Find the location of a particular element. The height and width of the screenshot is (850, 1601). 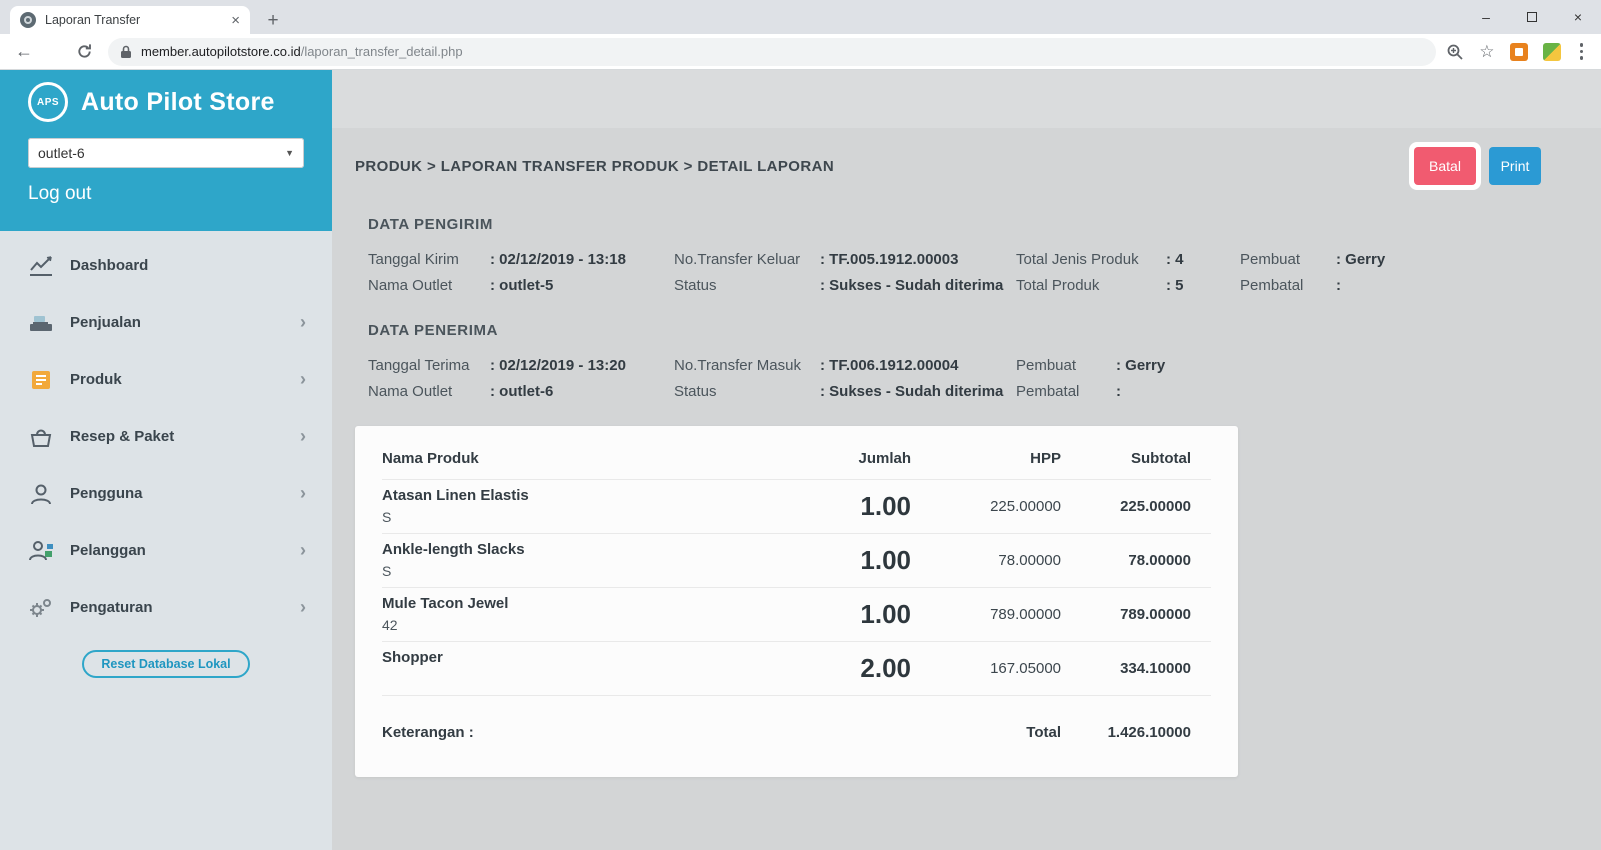

field-label: Tanggal Kirim is located at coordinates (413, 259).